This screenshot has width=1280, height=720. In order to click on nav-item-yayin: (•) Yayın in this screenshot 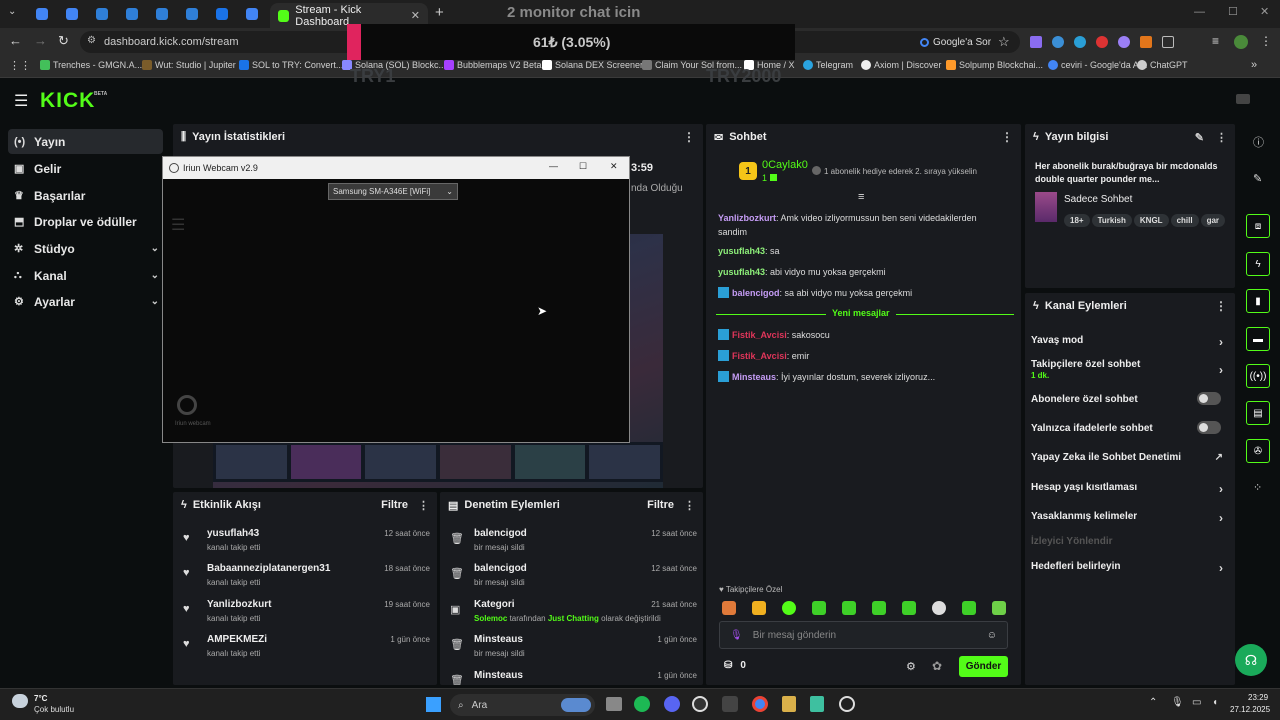, I will do `click(85, 141)`.